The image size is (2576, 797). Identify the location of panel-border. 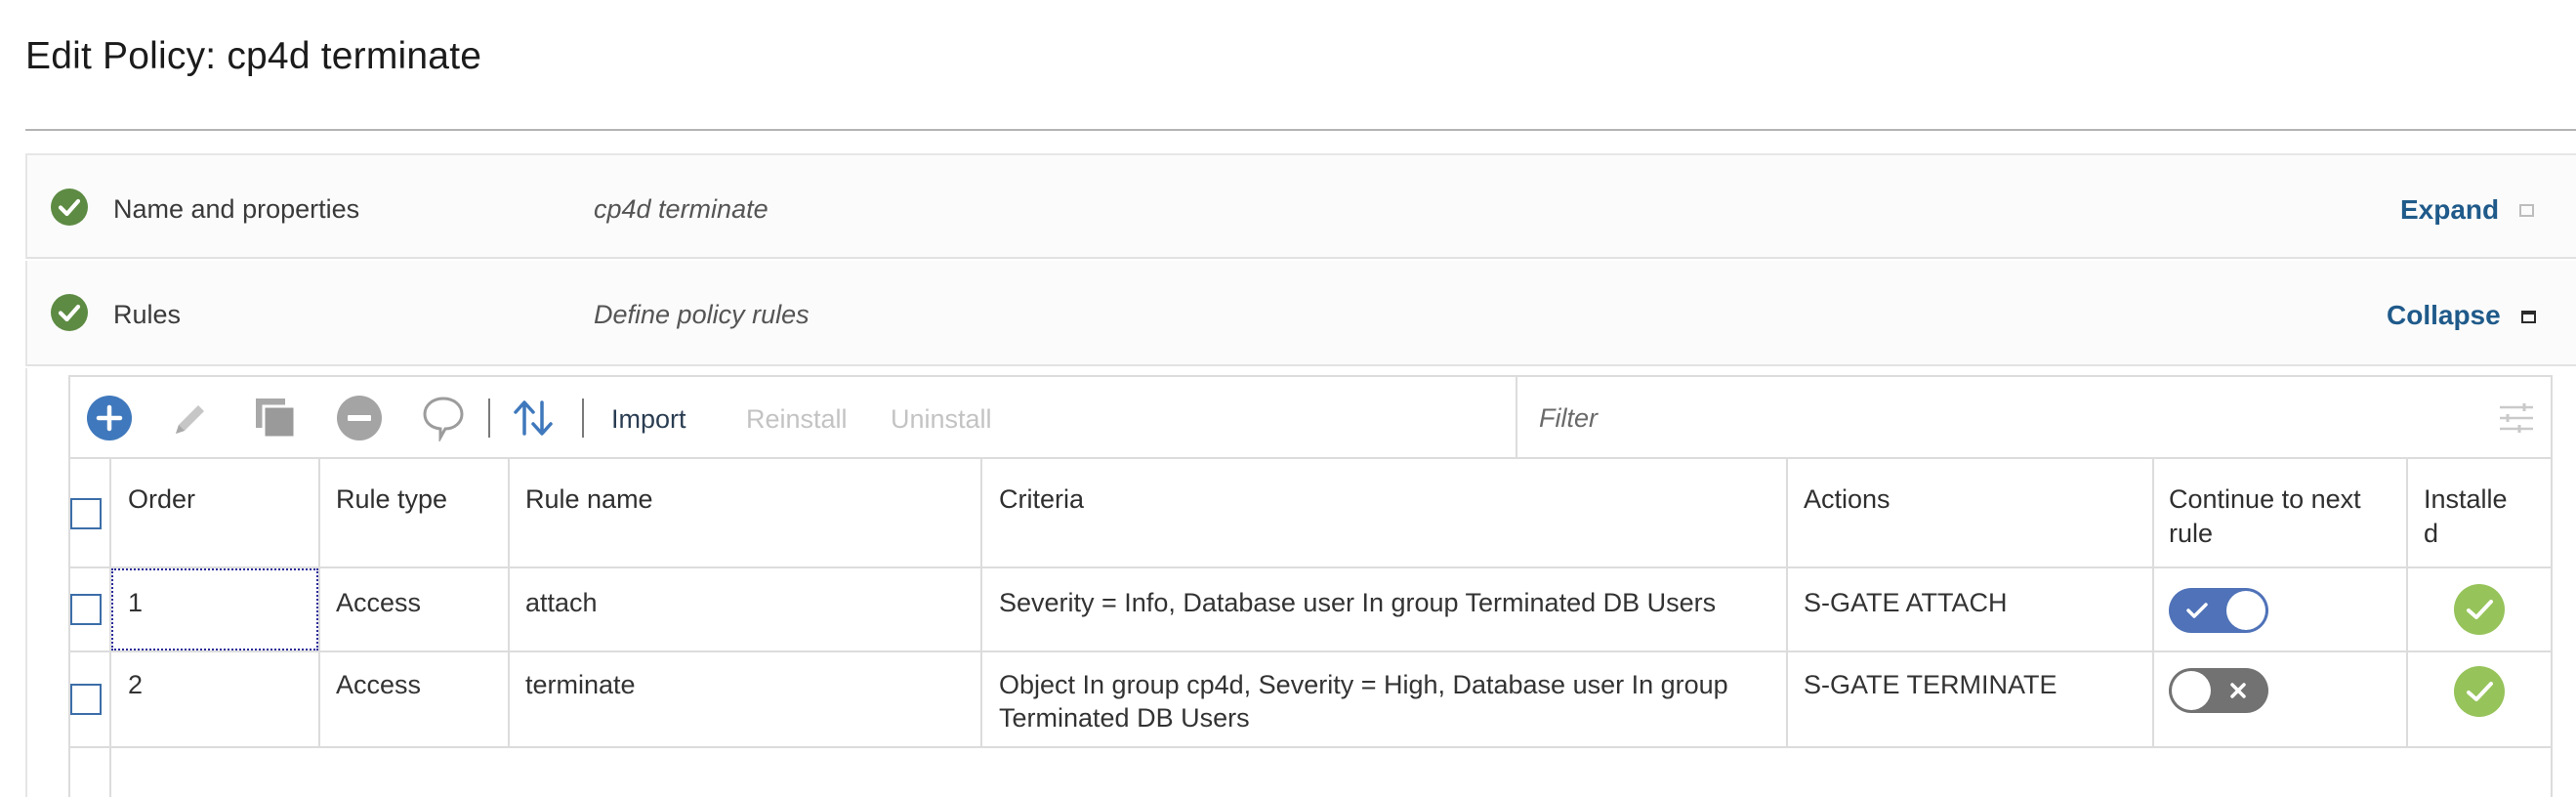
(26, 582).